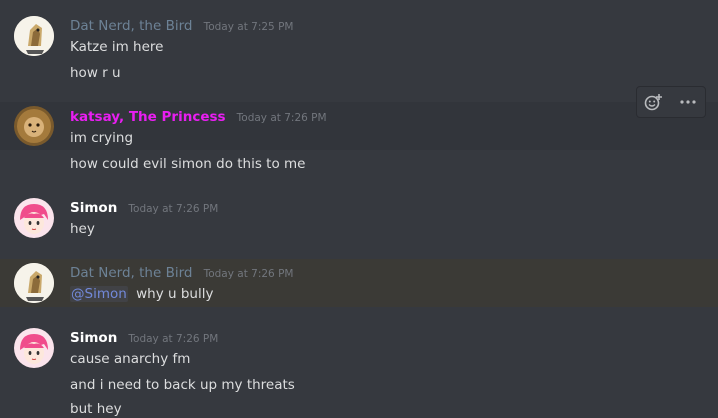 This screenshot has height=418, width=718. I want to click on add-reaction-icon, so click(653, 102).